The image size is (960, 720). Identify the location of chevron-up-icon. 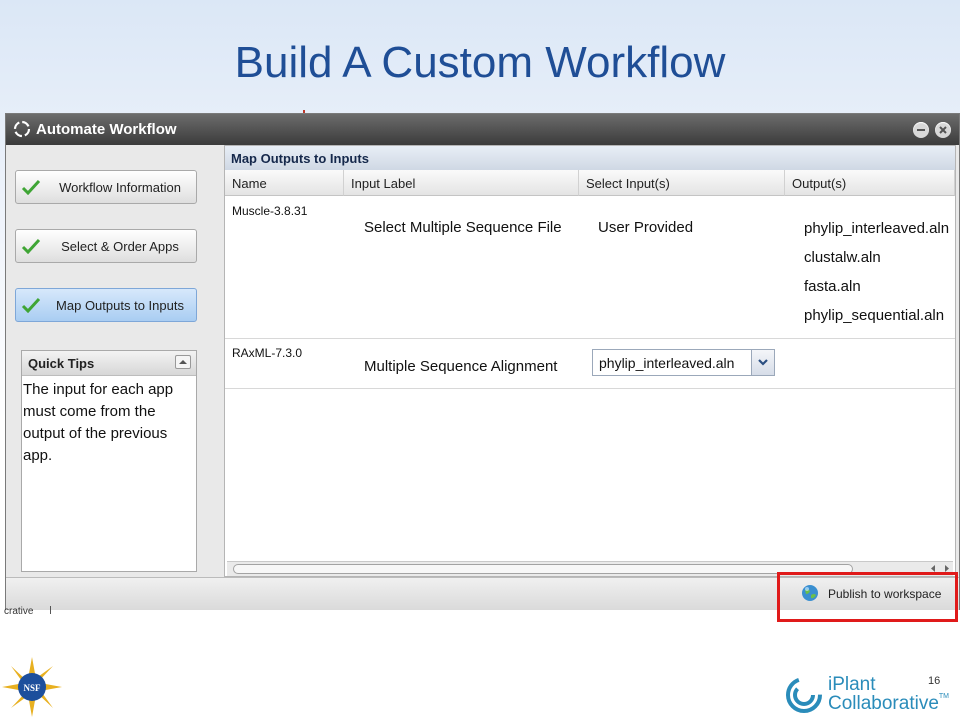
(183, 362).